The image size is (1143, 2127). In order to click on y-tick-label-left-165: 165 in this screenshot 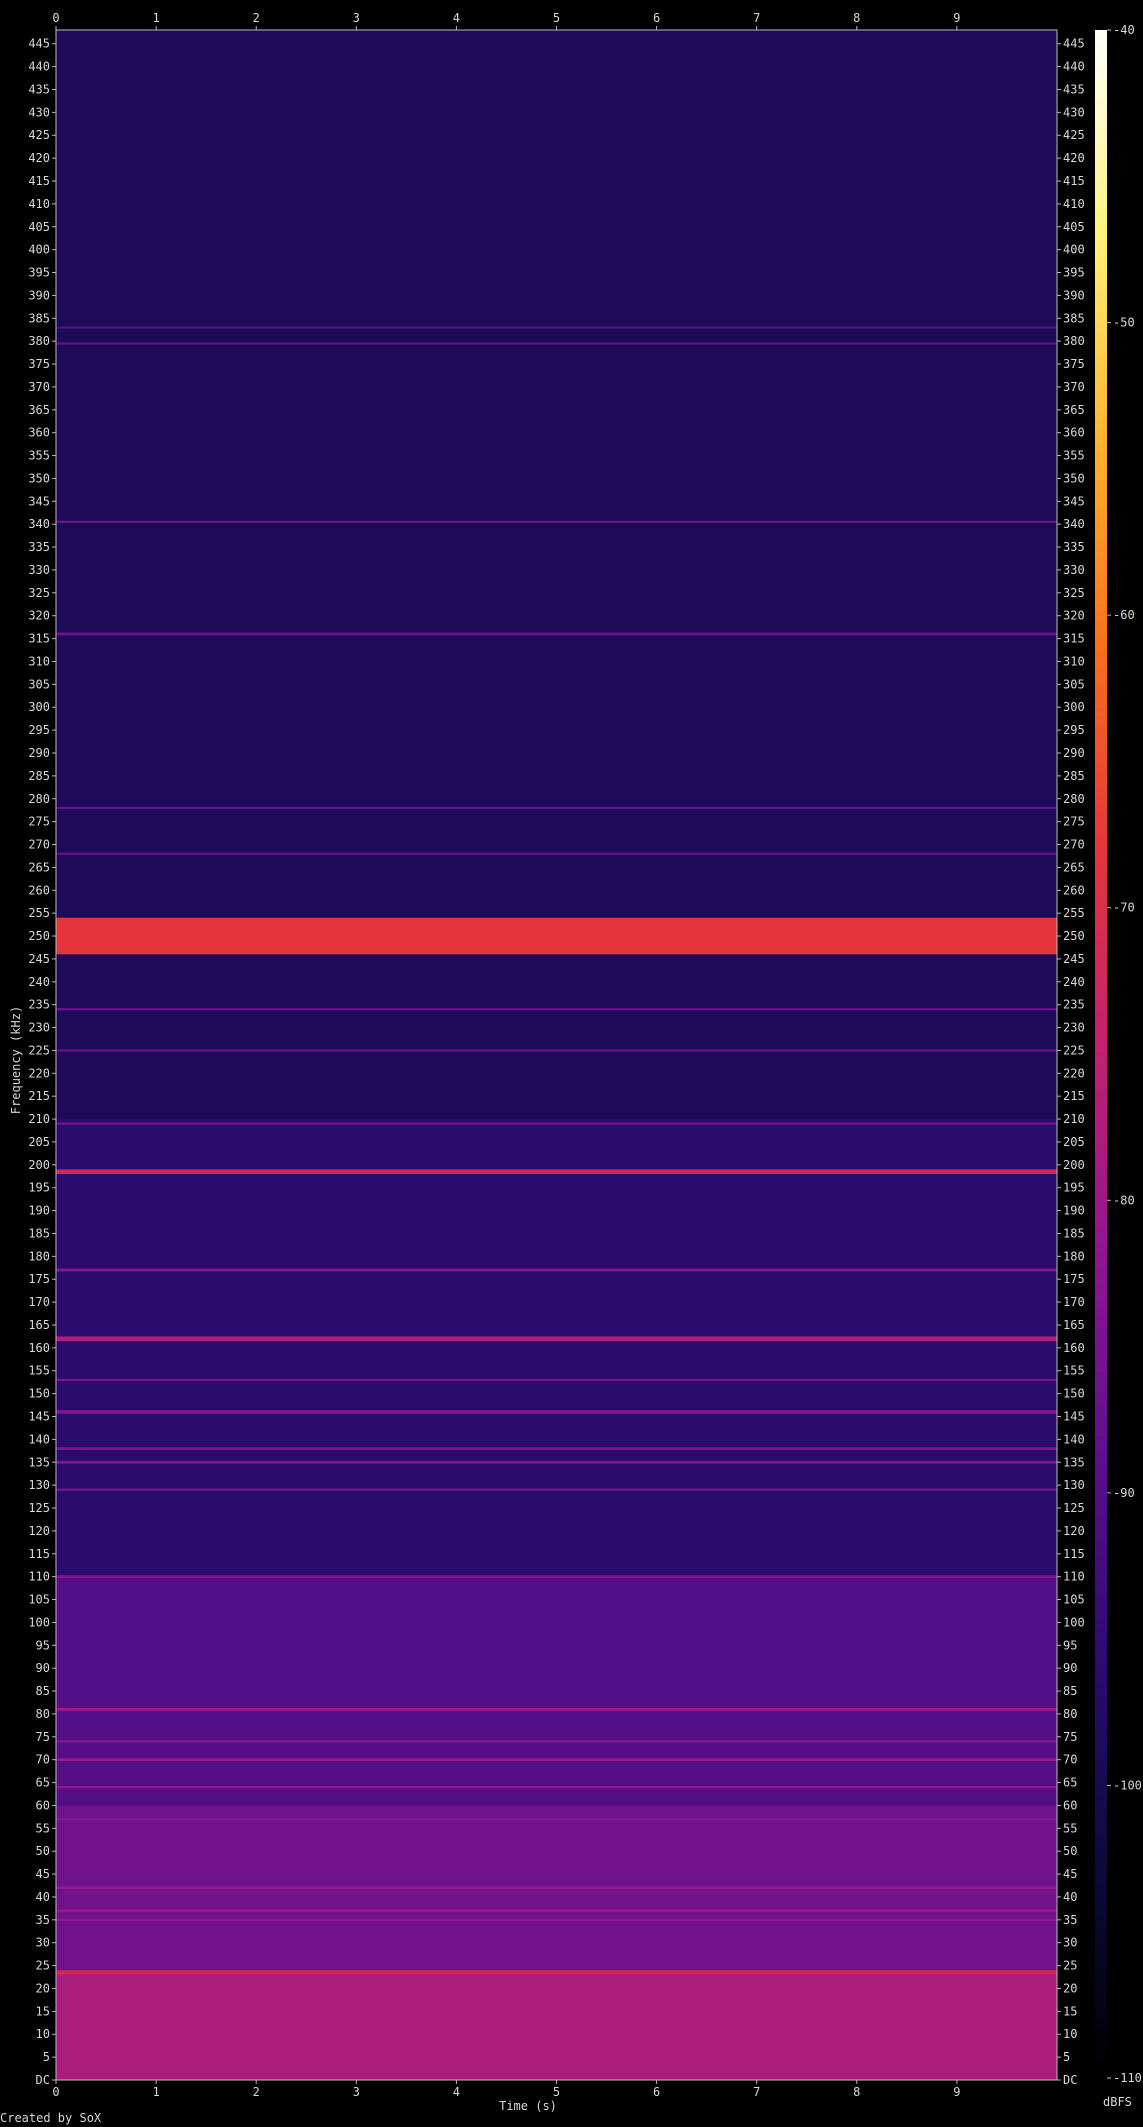, I will do `click(39, 1325)`.